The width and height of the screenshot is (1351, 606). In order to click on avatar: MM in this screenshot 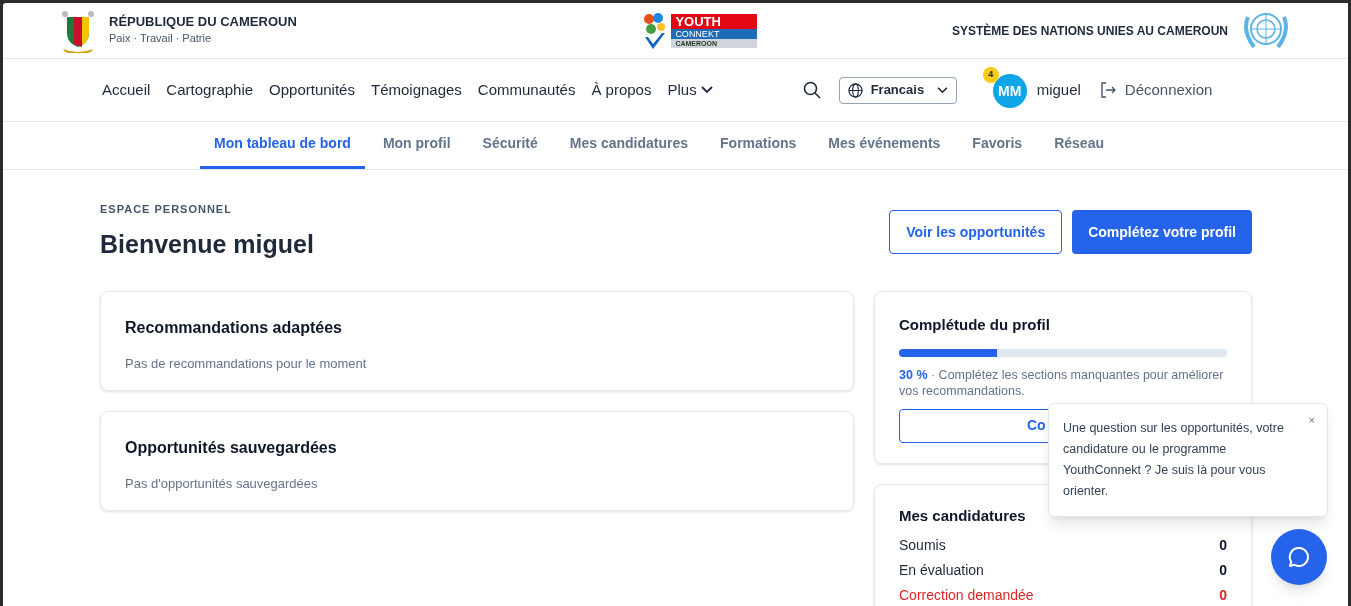, I will do `click(1009, 91)`.